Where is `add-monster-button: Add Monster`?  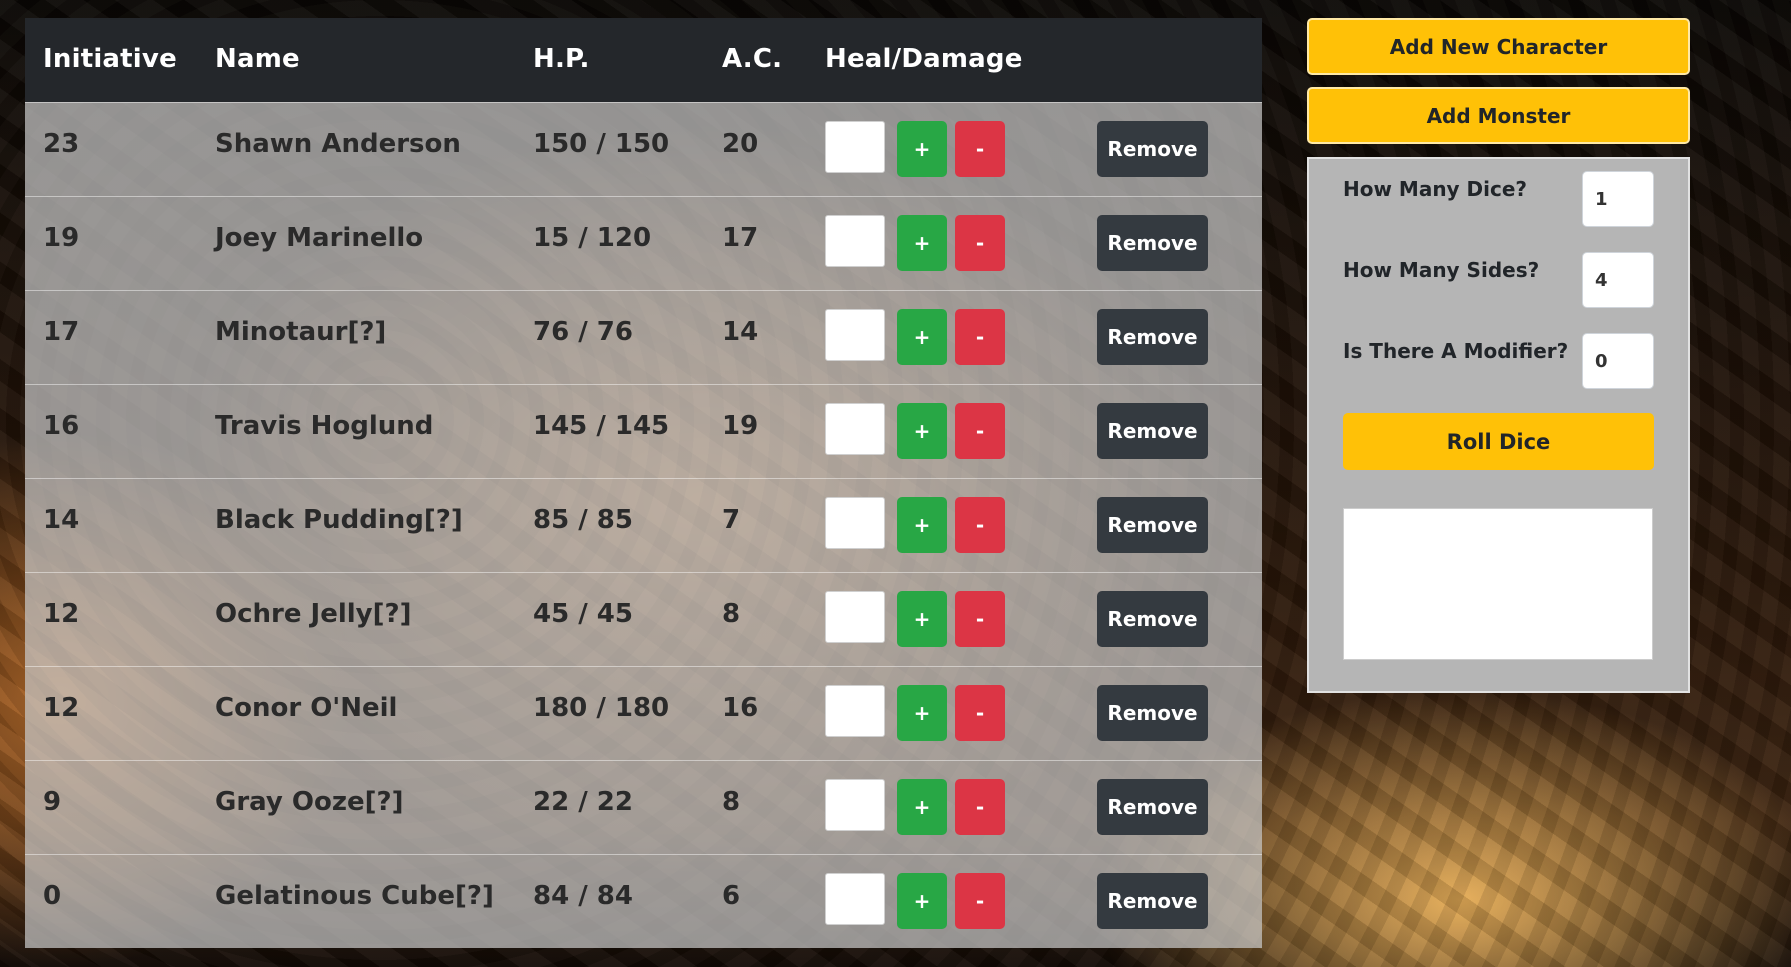
add-monster-button: Add Monster is located at coordinates (1498, 115).